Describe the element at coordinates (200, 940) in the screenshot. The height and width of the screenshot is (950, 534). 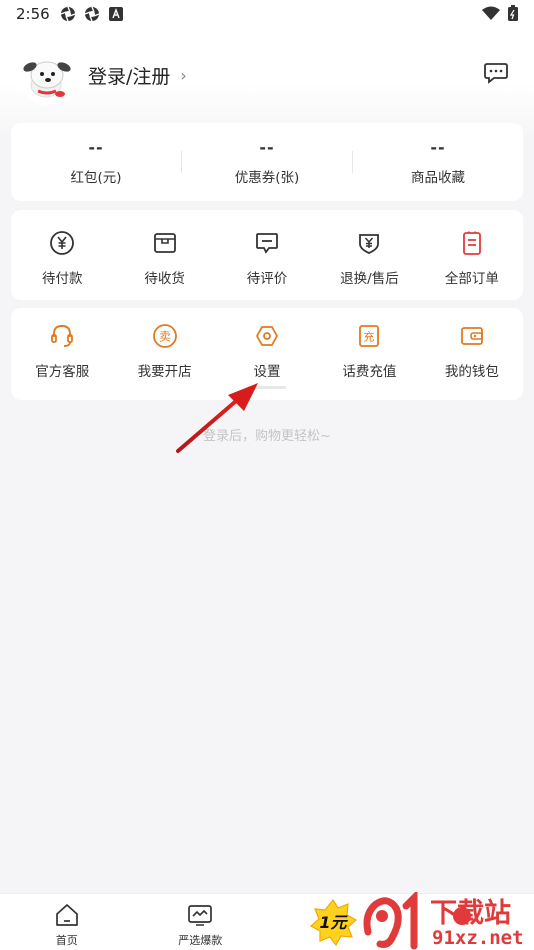
I see `nav-label: 严选爆款` at that location.